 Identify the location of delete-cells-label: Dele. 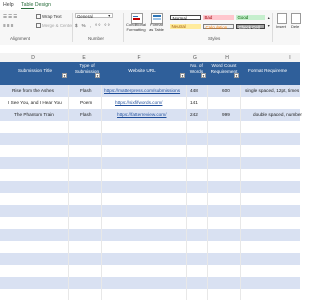
(295, 26).